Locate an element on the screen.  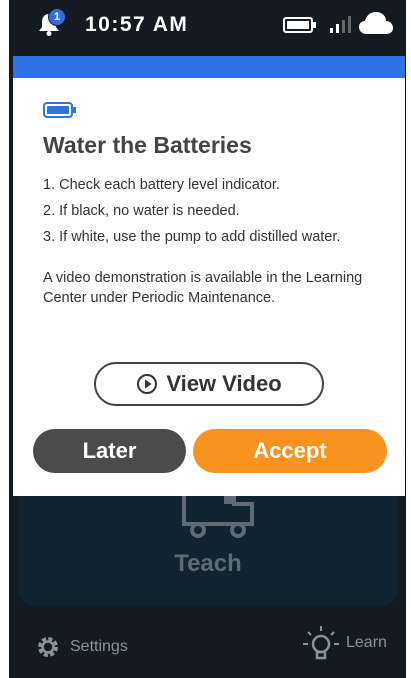
status-time: 10:57 AM is located at coordinates (137, 24).